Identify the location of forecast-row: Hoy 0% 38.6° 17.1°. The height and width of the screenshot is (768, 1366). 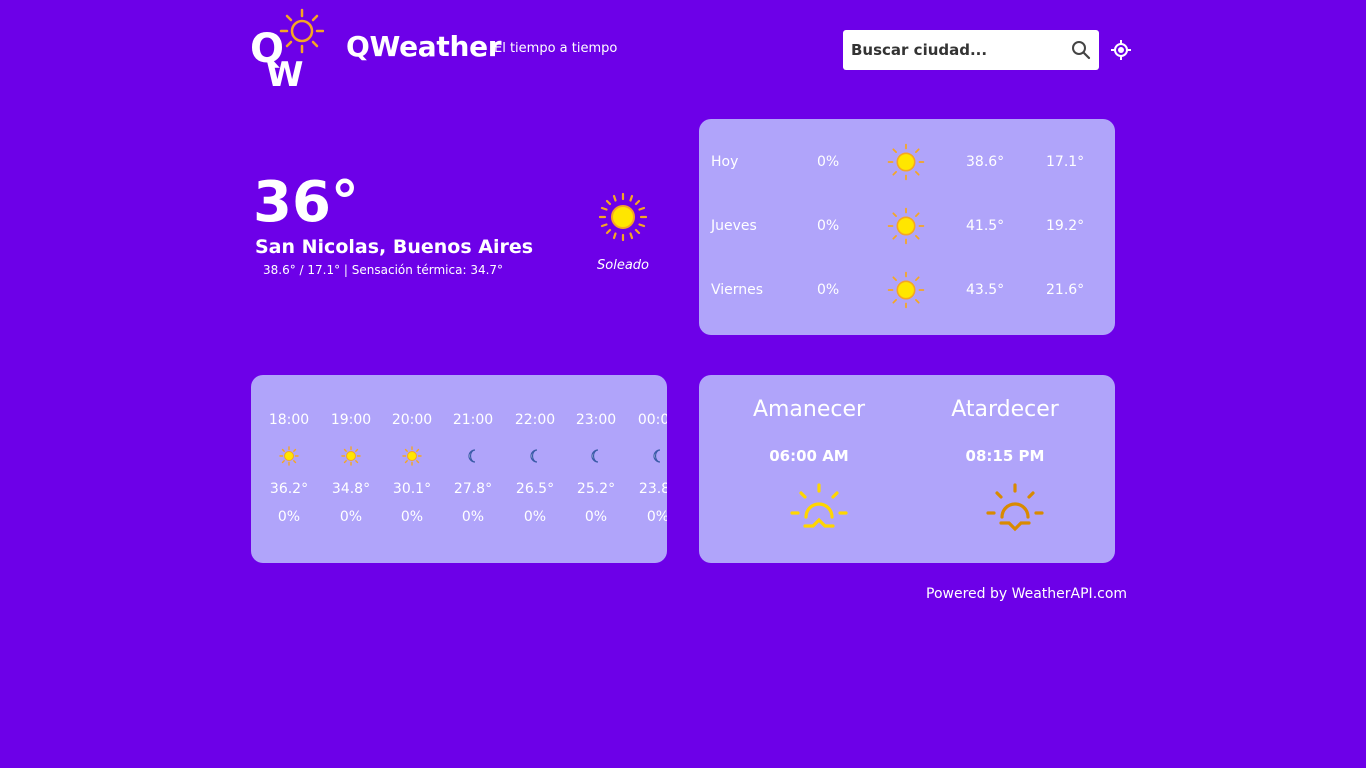
(907, 151).